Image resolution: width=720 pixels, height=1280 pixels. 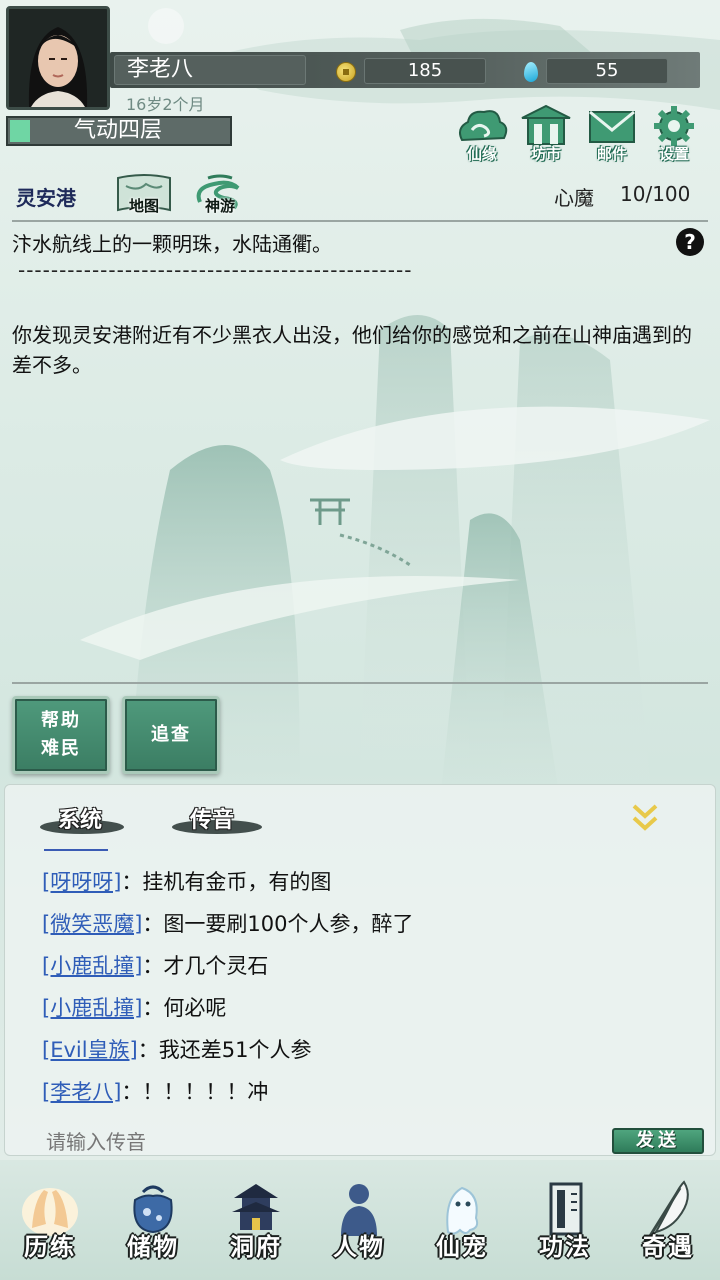 What do you see at coordinates (165, 104) in the screenshot?
I see `player-age: 16岁2个月` at bounding box center [165, 104].